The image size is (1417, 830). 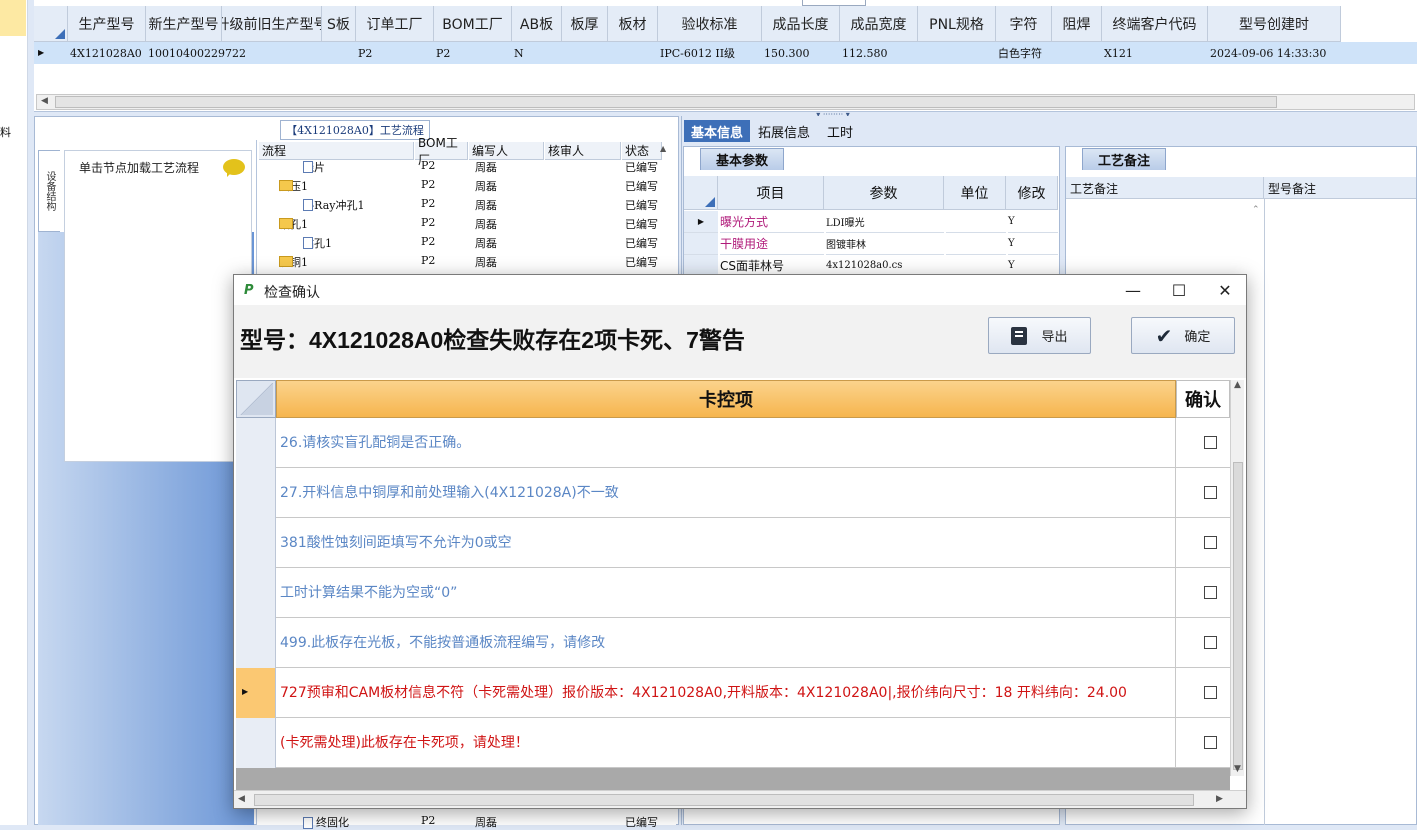 I want to click on column-header: AB板, so click(x=537, y=24).